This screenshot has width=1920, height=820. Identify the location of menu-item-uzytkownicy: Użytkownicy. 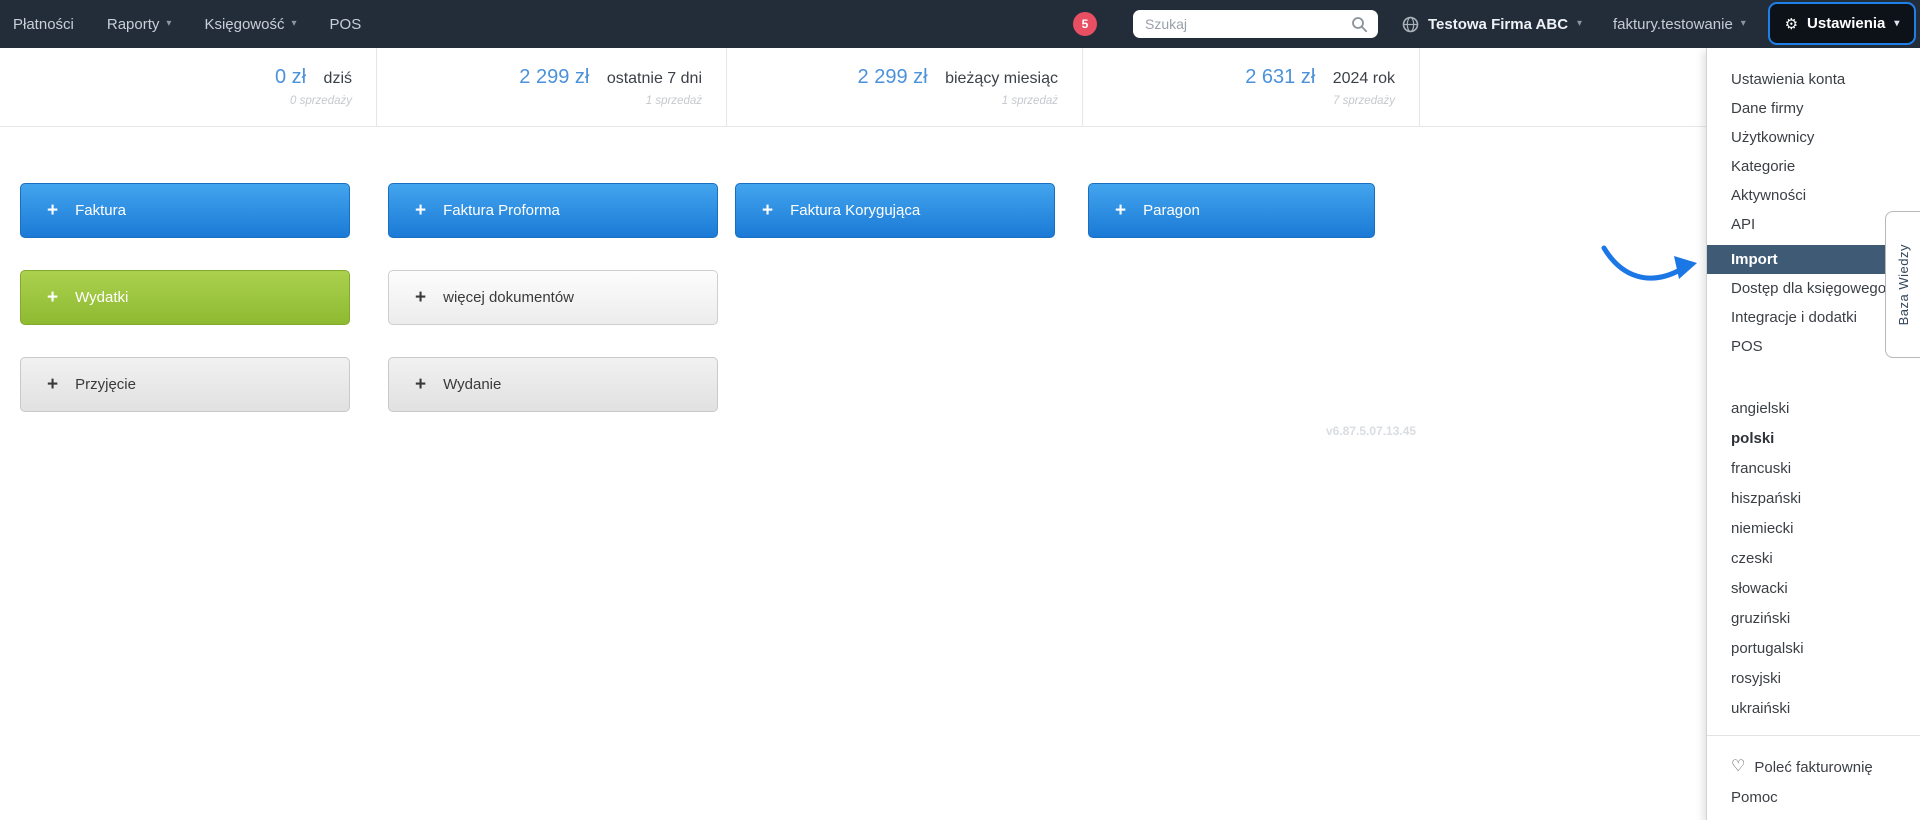
(1813, 137).